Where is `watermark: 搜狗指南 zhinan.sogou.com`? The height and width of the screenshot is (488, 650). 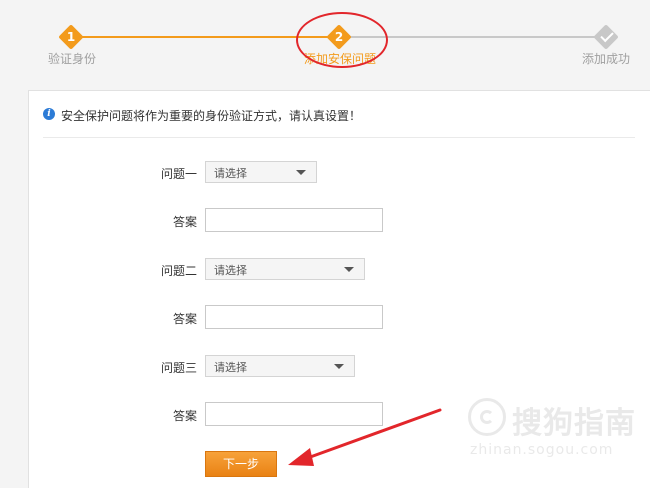 watermark: 搜狗指南 zhinan.sogou.com is located at coordinates (558, 431).